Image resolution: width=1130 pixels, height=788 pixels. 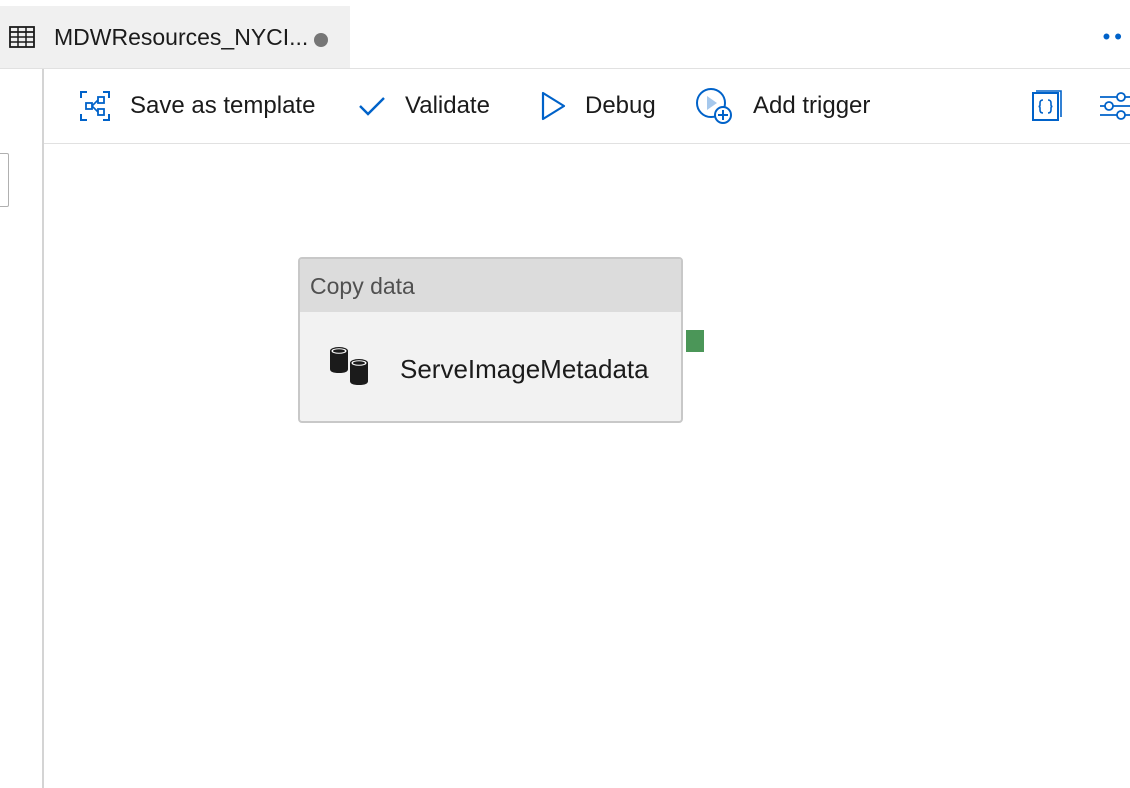 I want to click on debug-button: Debug, so click(x=598, y=106).